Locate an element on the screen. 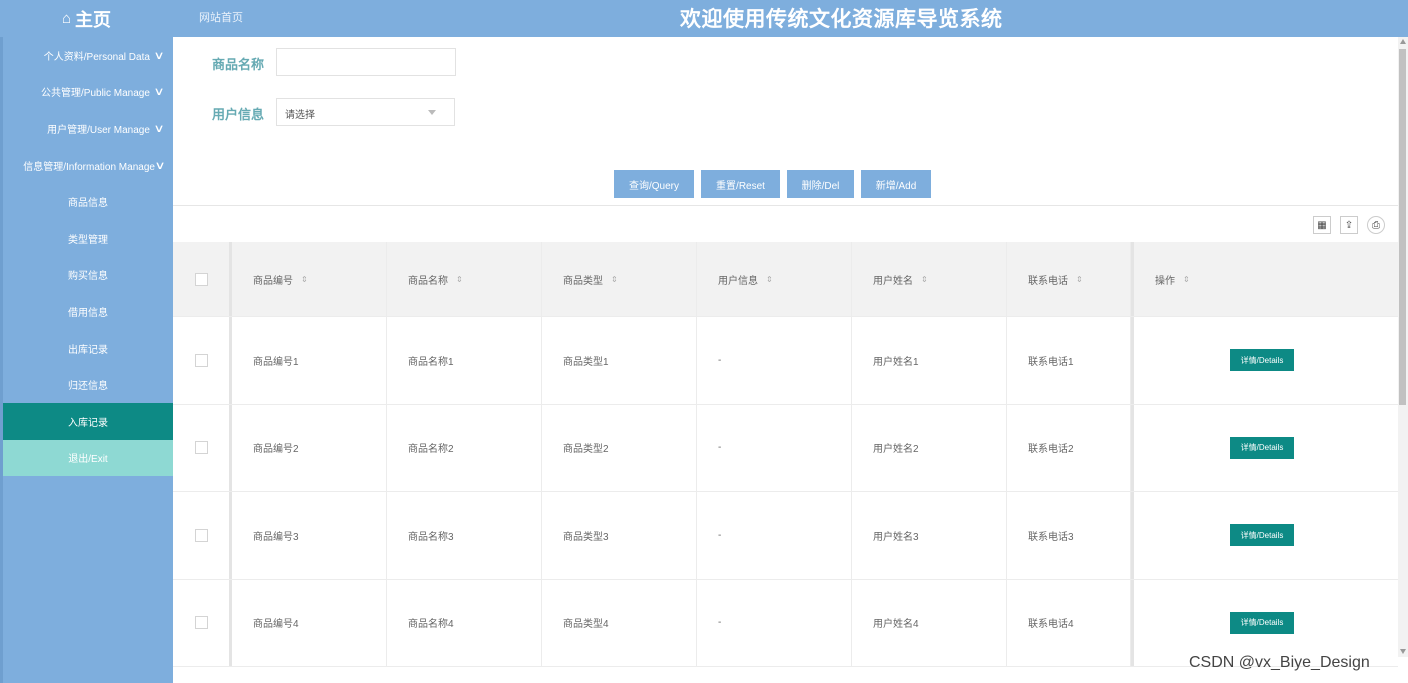 The image size is (1408, 683). sidebar-item-inbound-record: 入库记录 is located at coordinates (88, 421).